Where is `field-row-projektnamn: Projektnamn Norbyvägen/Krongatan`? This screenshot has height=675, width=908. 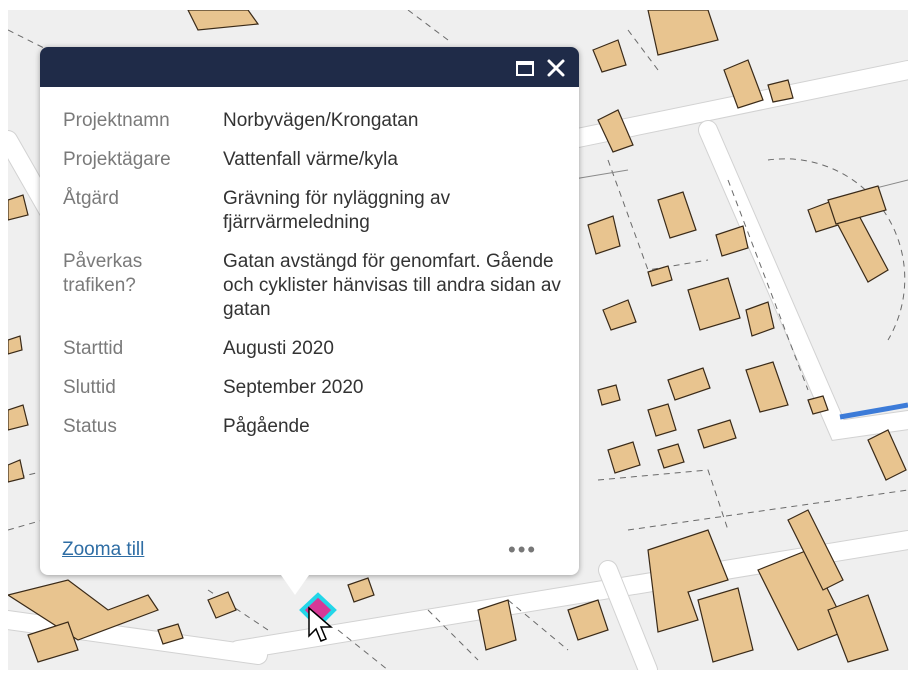 field-row-projektnamn: Projektnamn Norbyvägen/Krongatan is located at coordinates (313, 121).